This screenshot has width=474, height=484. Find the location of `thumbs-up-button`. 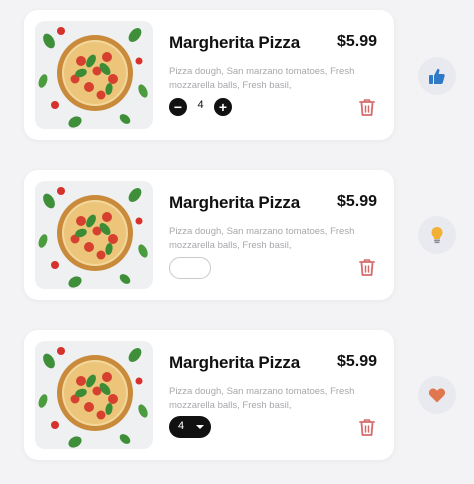

thumbs-up-button is located at coordinates (437, 76).